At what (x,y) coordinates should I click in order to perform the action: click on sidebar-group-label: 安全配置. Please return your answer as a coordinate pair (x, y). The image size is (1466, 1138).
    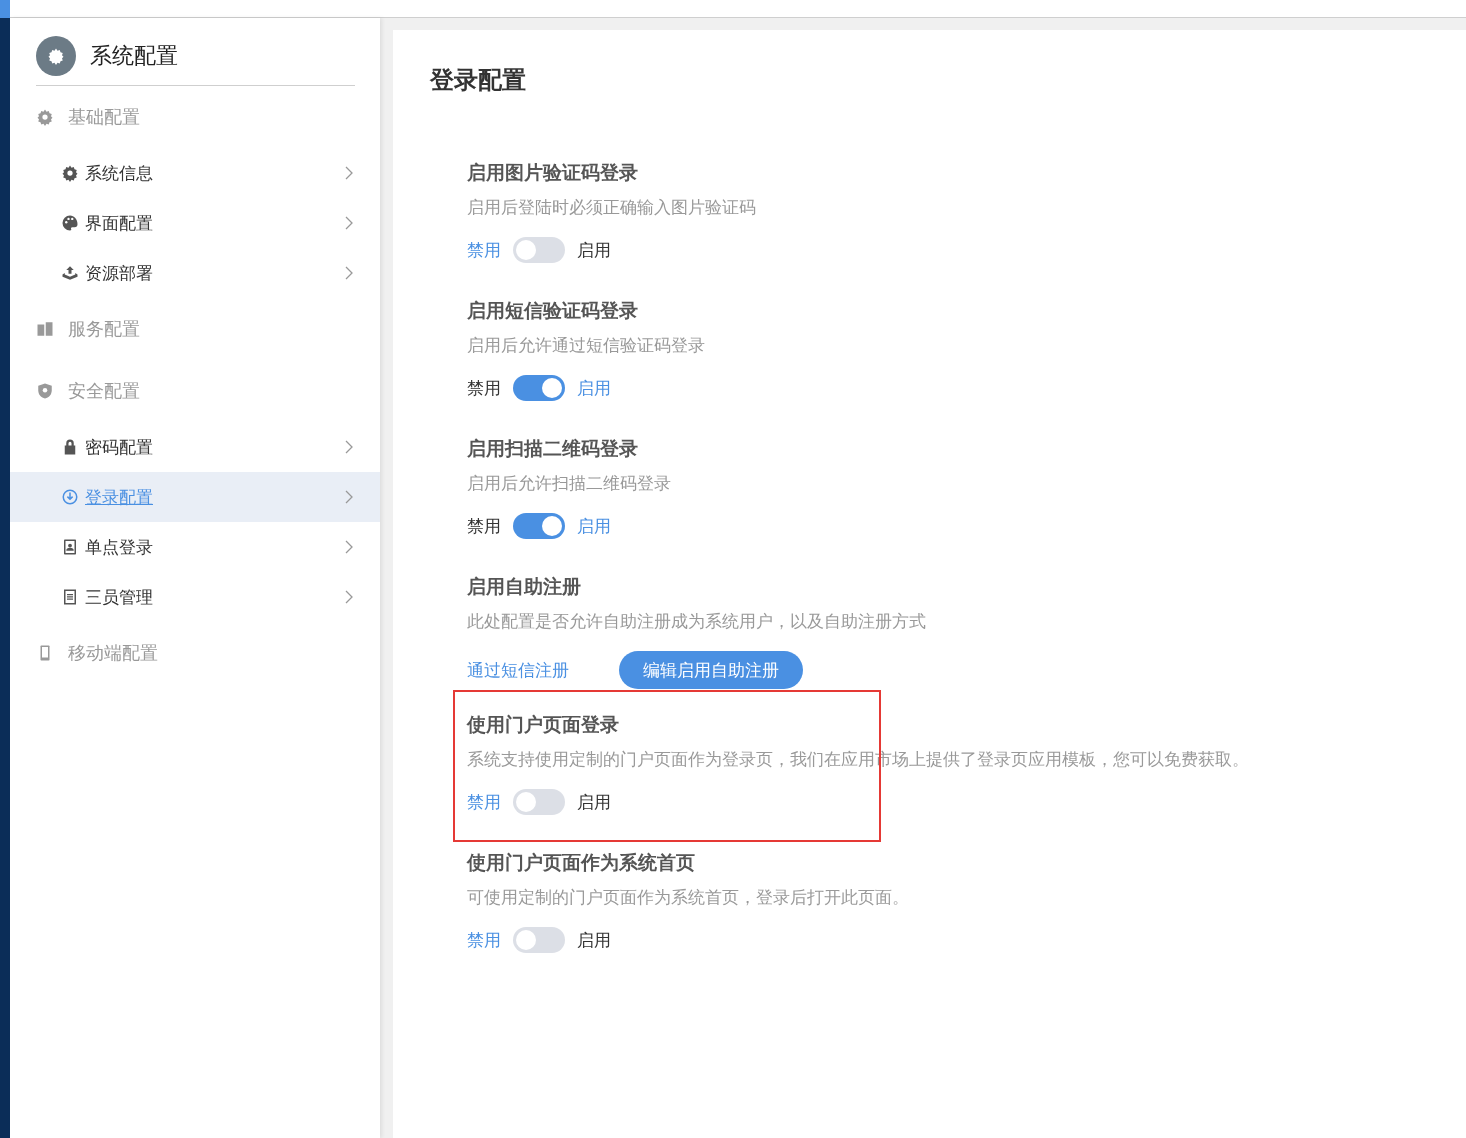
    Looking at the image, I should click on (104, 391).